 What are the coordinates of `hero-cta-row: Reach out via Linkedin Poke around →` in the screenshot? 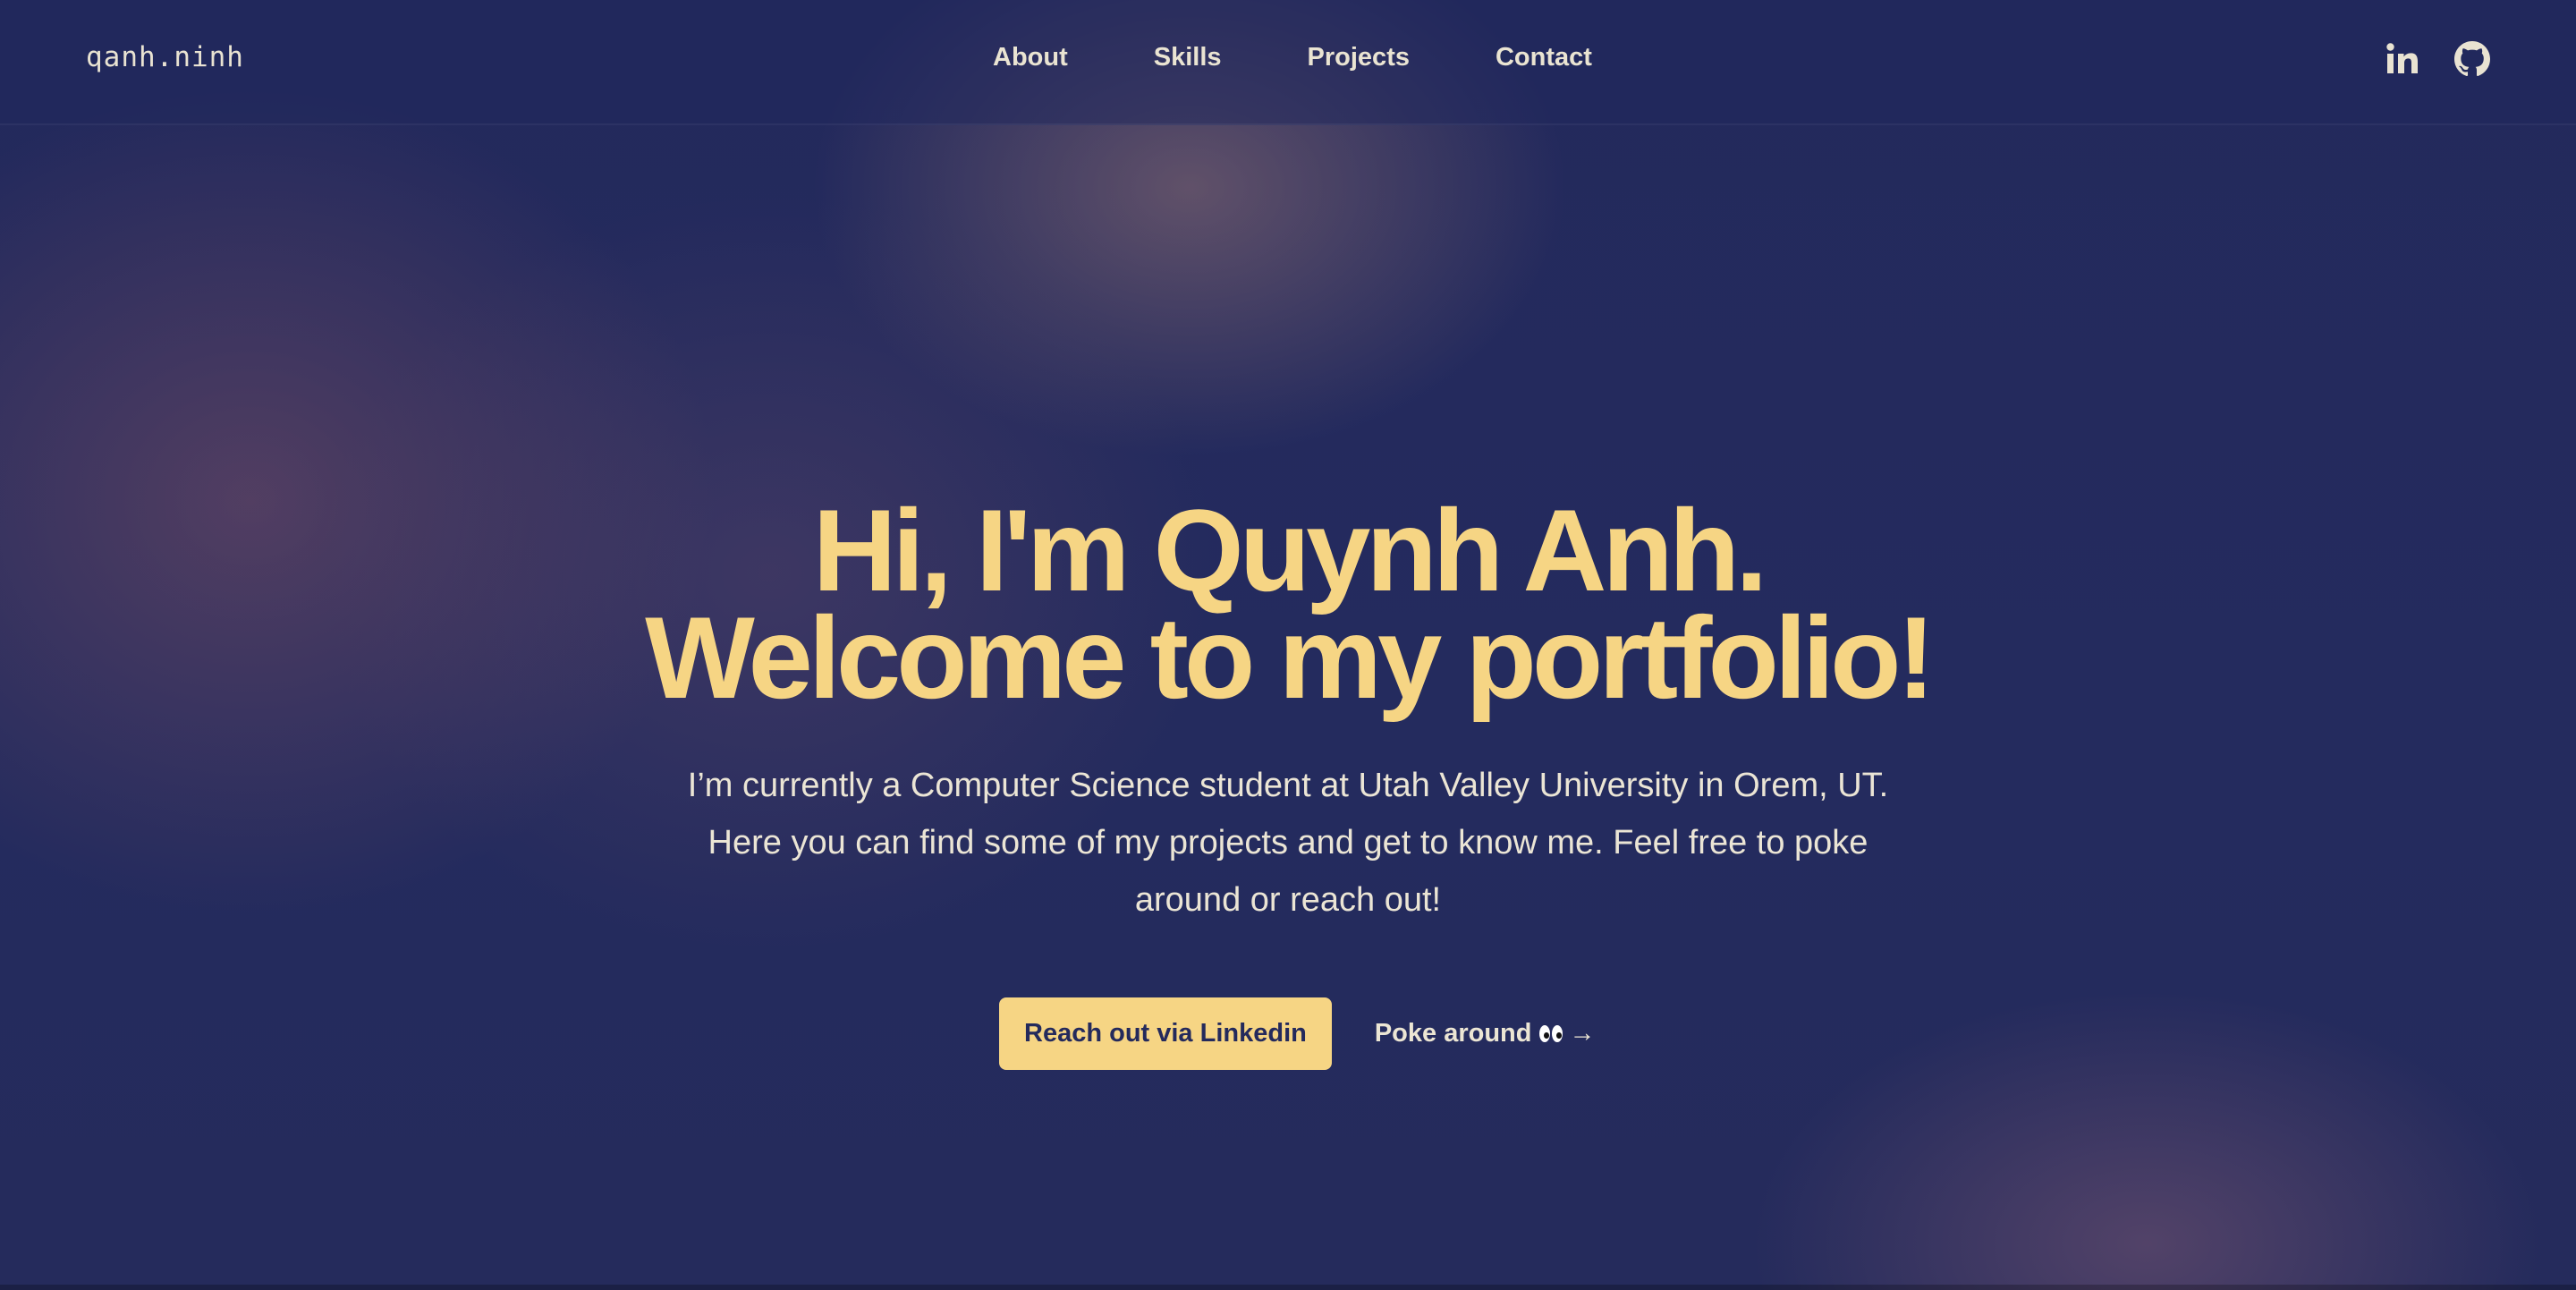 It's located at (1297, 1033).